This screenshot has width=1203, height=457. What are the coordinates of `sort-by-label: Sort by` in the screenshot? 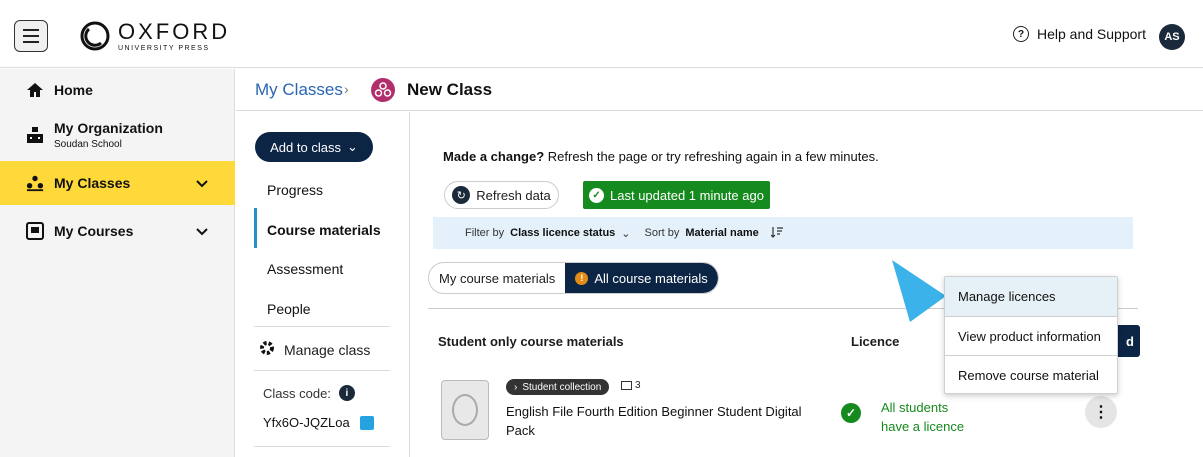 It's located at (662, 233).